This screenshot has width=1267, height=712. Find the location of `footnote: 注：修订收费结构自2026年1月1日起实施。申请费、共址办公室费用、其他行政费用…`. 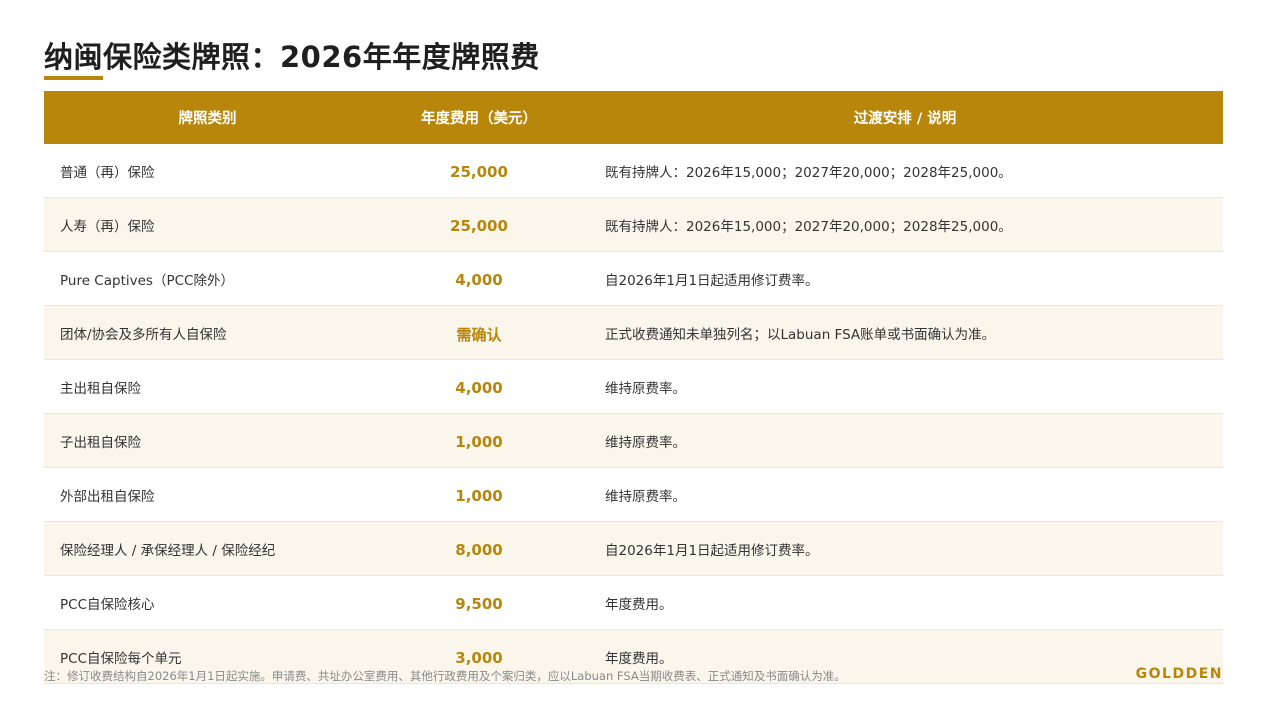

footnote: 注：修订收费结构自2026年1月1日起实施。申请费、共址办公室费用、其他行政费用… is located at coordinates (445, 676).